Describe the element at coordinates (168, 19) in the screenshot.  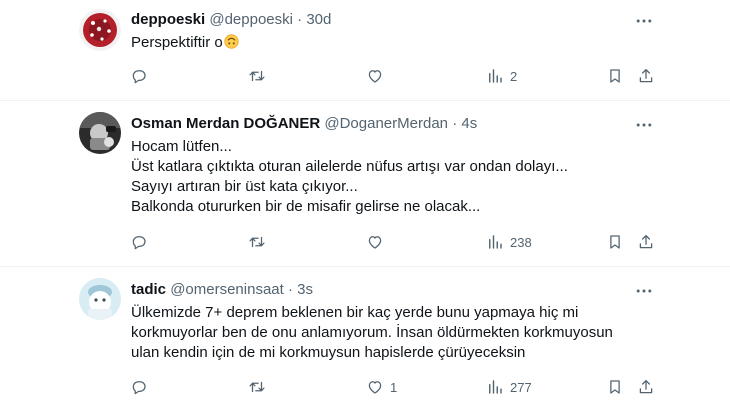
I see `author-name: deppoeski` at that location.